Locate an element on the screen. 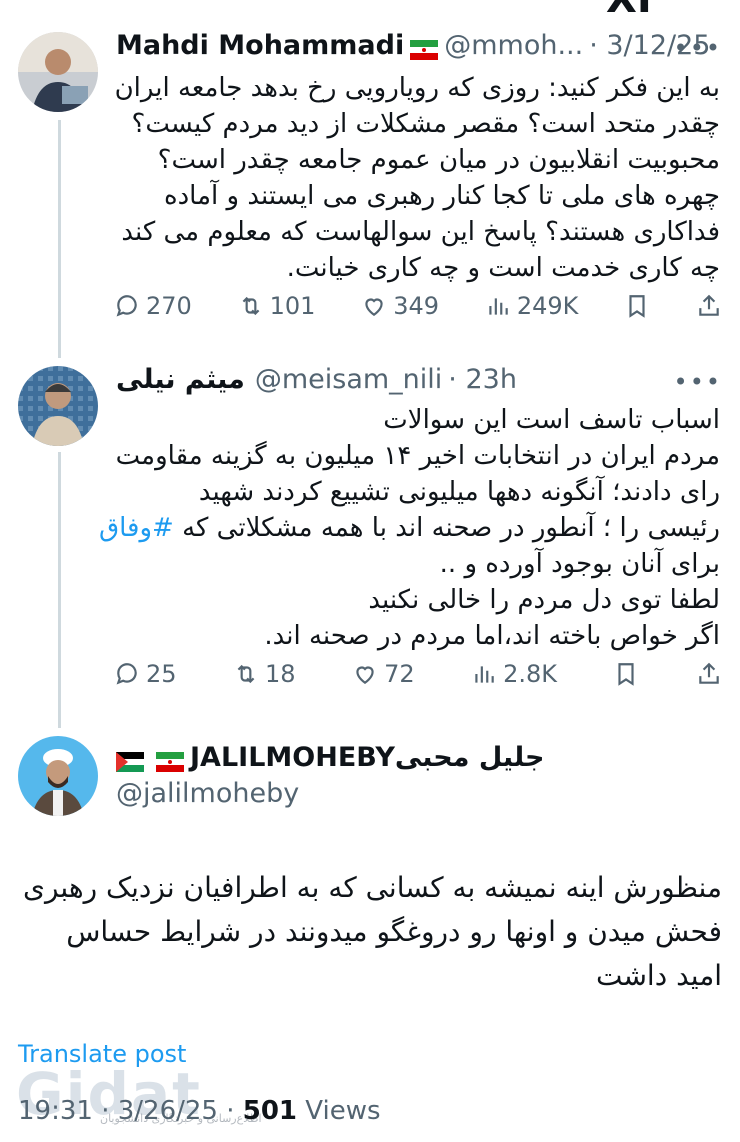 The height and width of the screenshot is (1142, 740). views-button: 2.8K is located at coordinates (514, 674).